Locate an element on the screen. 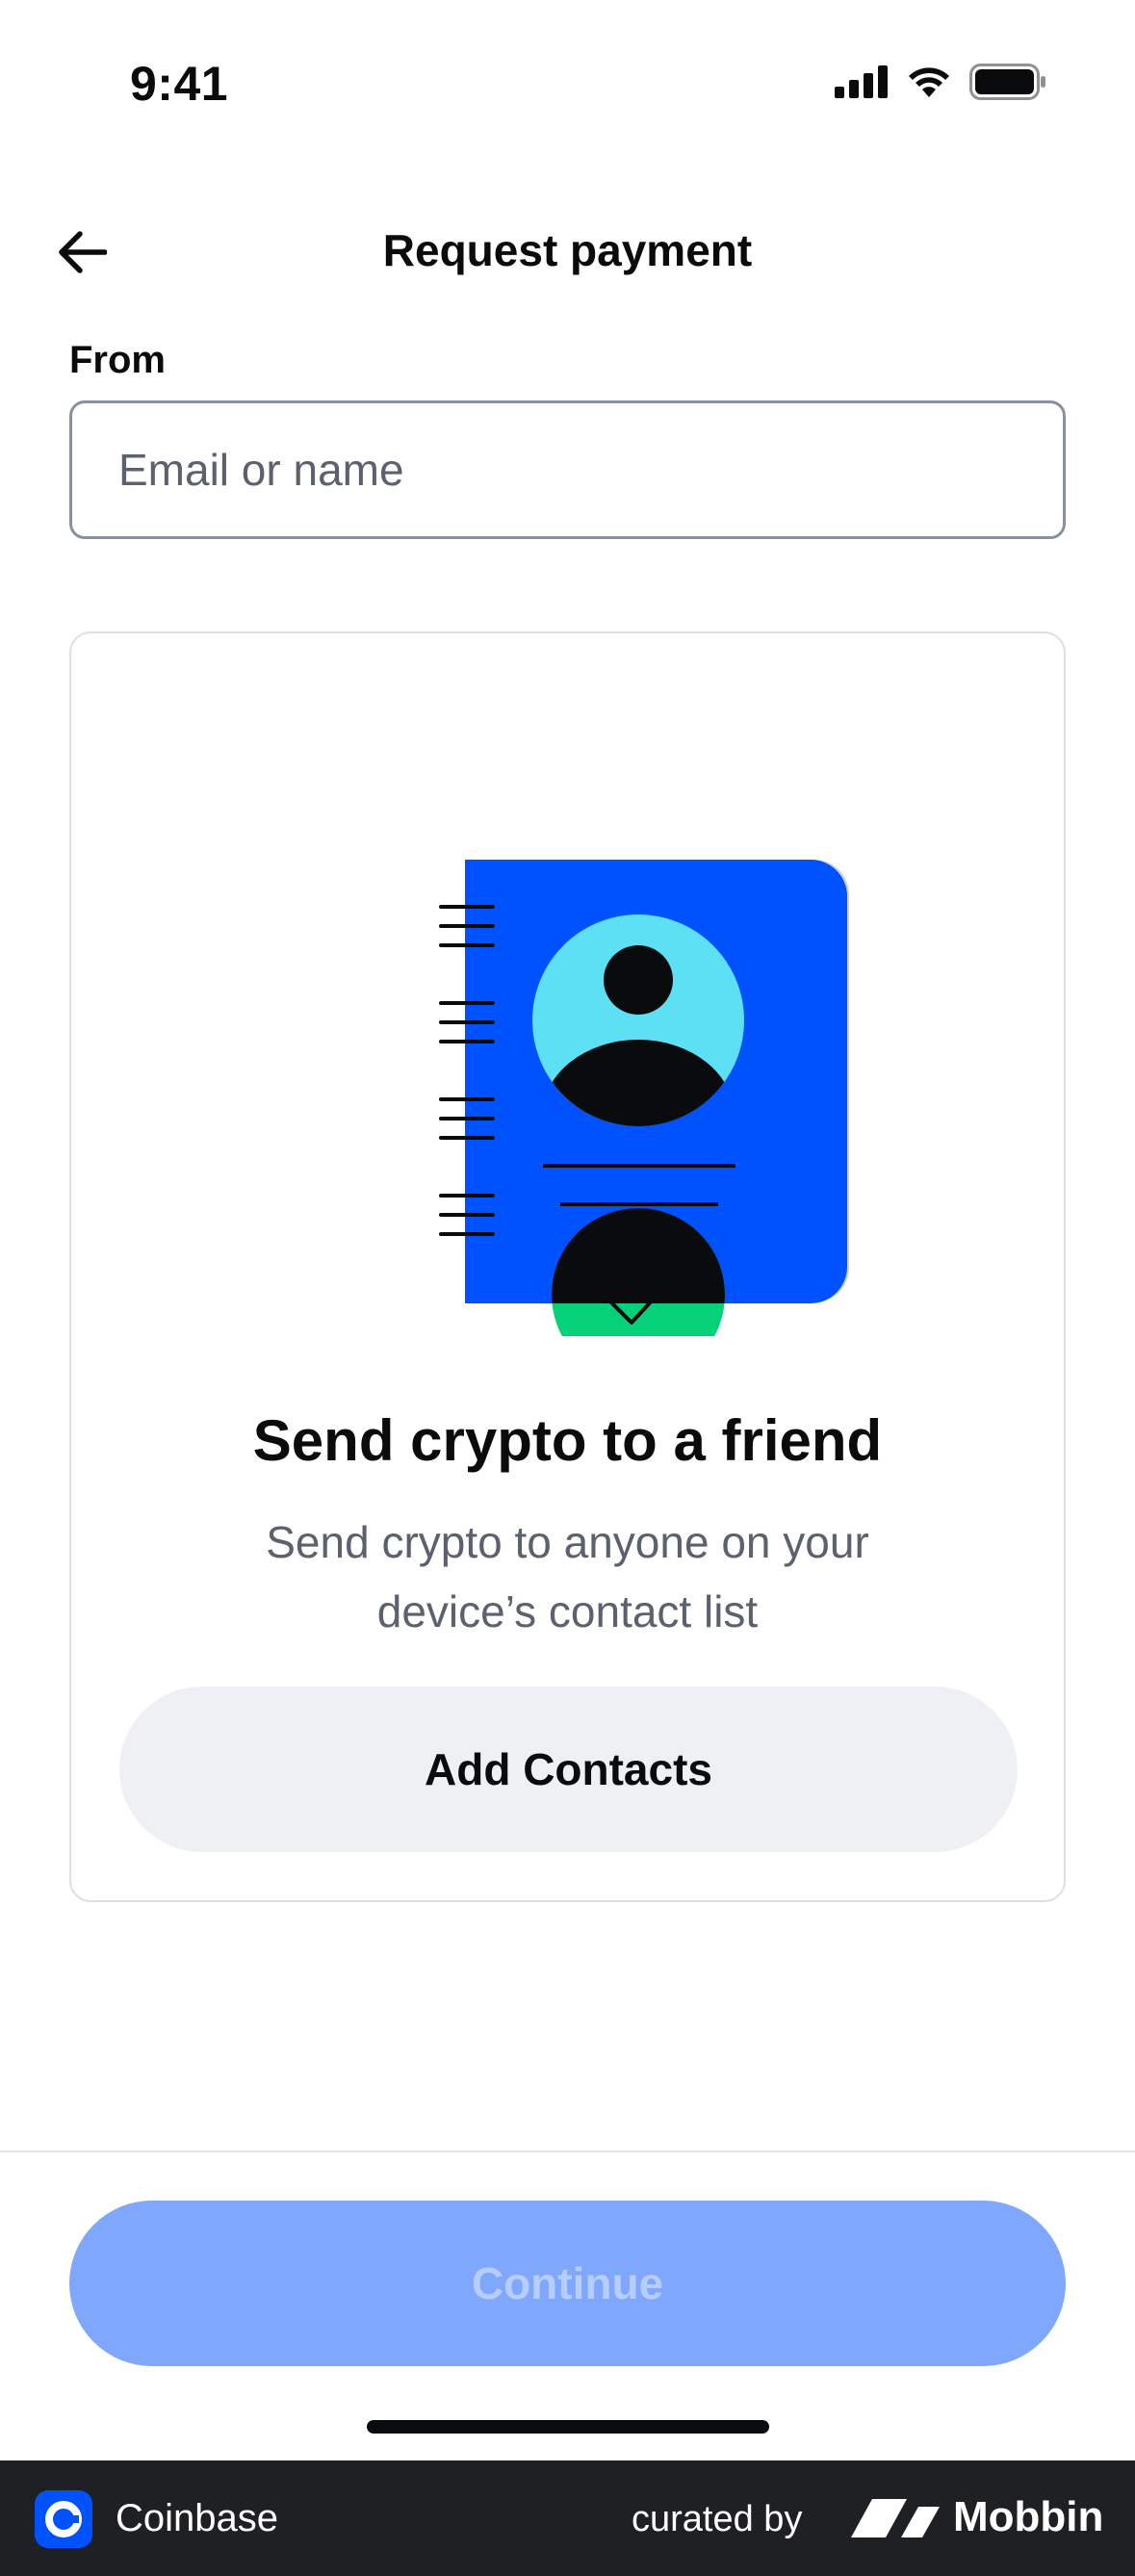 The height and width of the screenshot is (2576, 1135). footer-mobbin-name: Mobbin is located at coordinates (1028, 2517).